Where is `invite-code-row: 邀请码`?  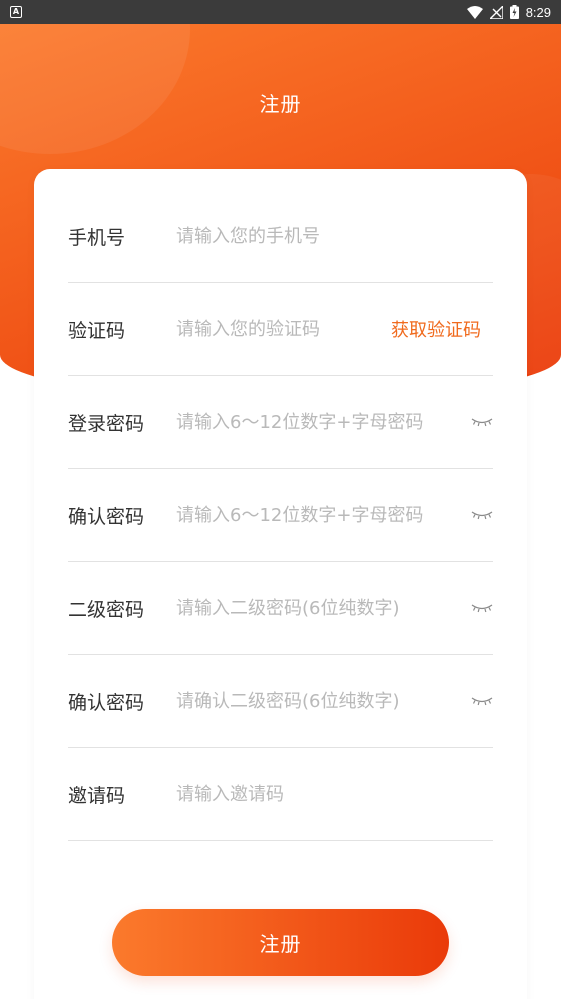 invite-code-row: 邀请码 is located at coordinates (280, 794).